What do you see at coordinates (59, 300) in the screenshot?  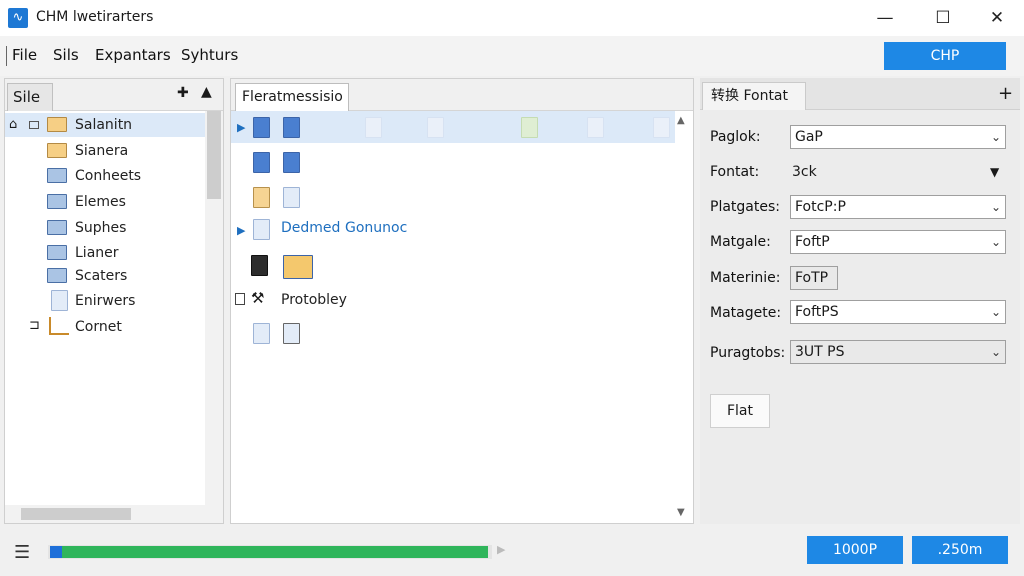 I see `file-icon` at bounding box center [59, 300].